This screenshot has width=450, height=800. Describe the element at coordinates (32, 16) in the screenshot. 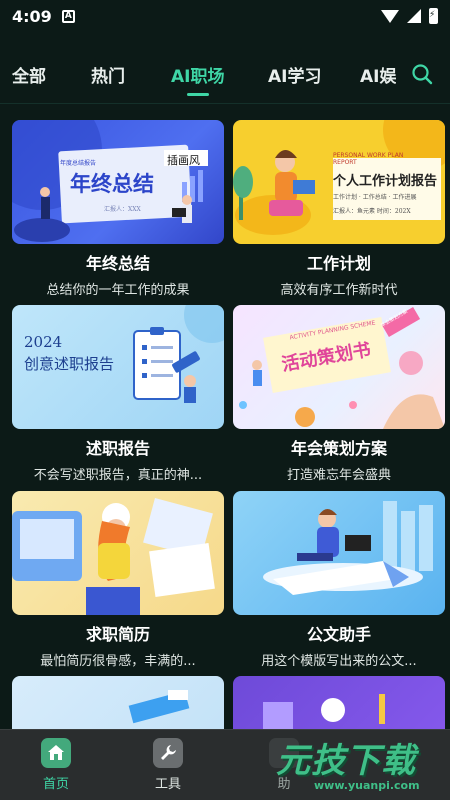

I see `status-time: 4:09` at that location.